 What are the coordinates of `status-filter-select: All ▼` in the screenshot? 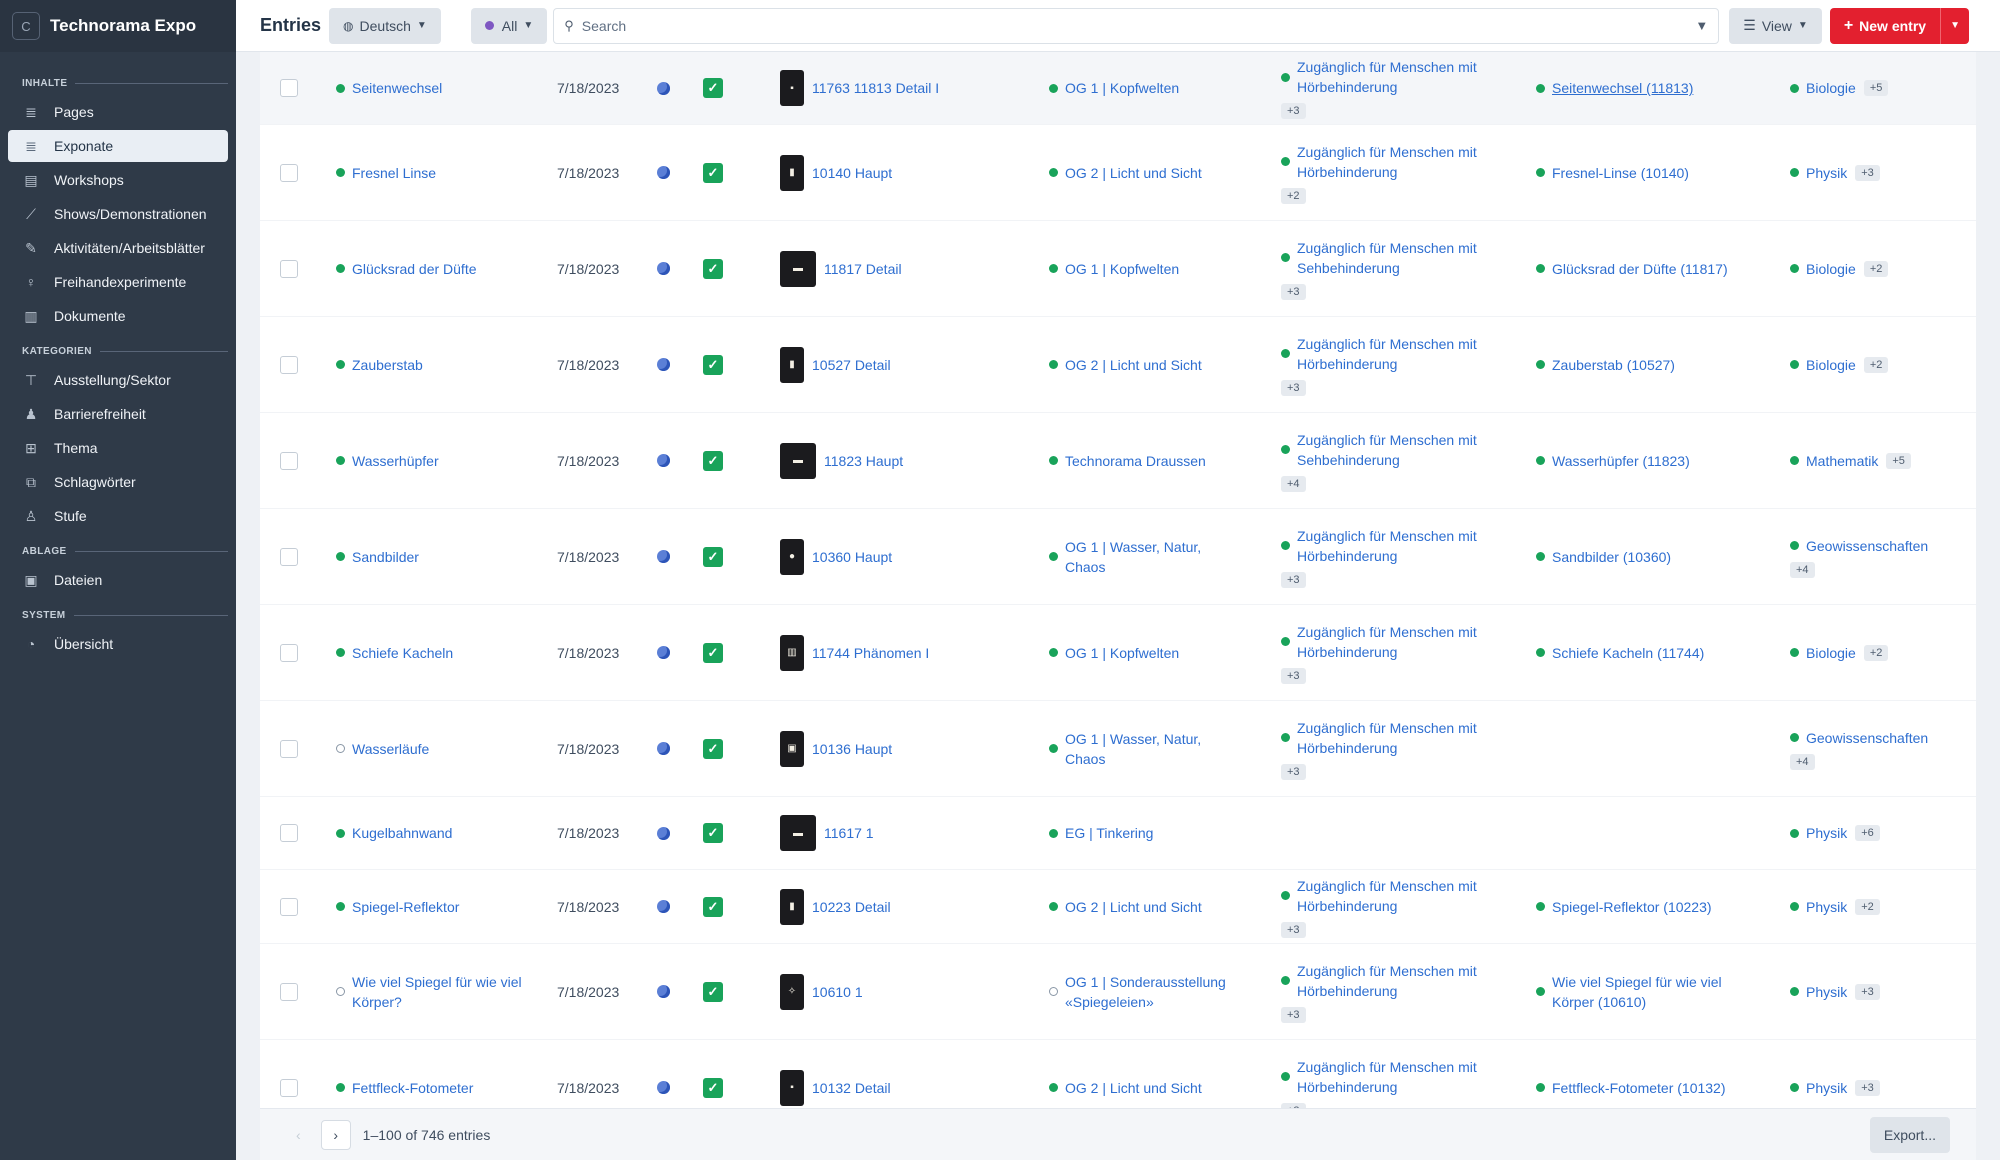 It's located at (509, 25).